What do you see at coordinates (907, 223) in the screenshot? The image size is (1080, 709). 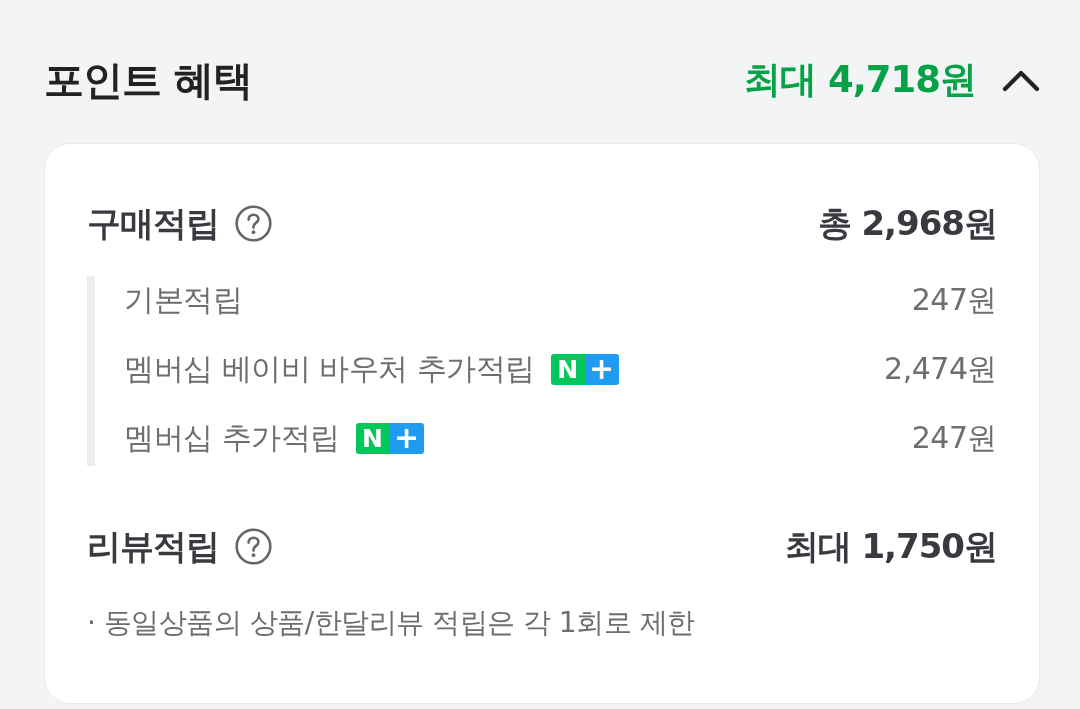 I see `category-amount: 총 2,968원` at bounding box center [907, 223].